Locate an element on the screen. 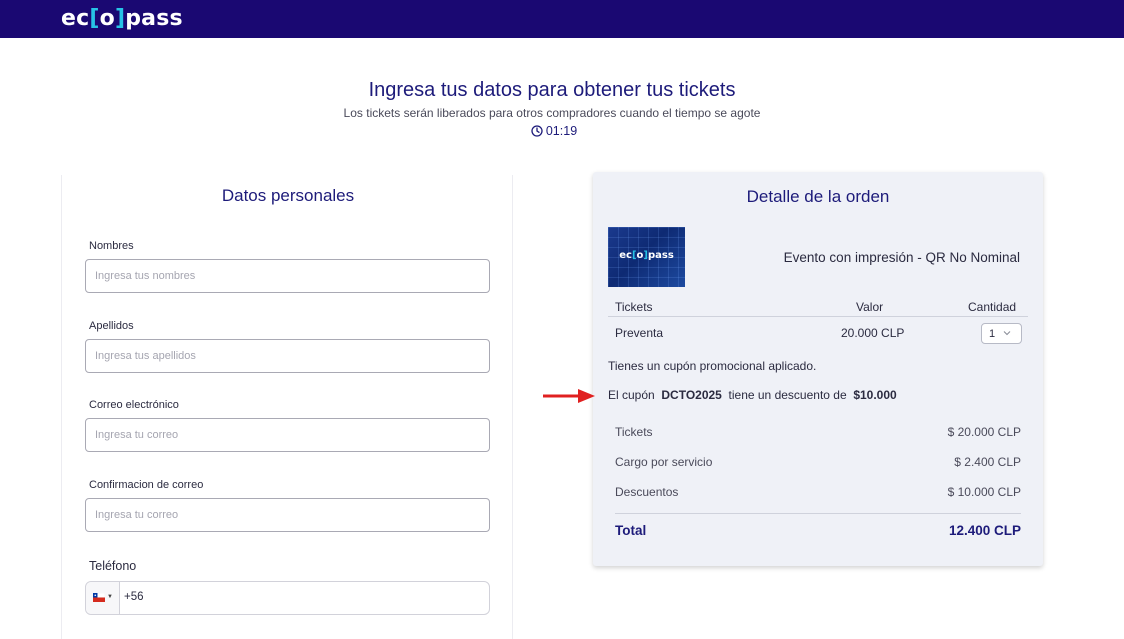 The height and width of the screenshot is (639, 1124). nombres-label: Nombres is located at coordinates (111, 246).